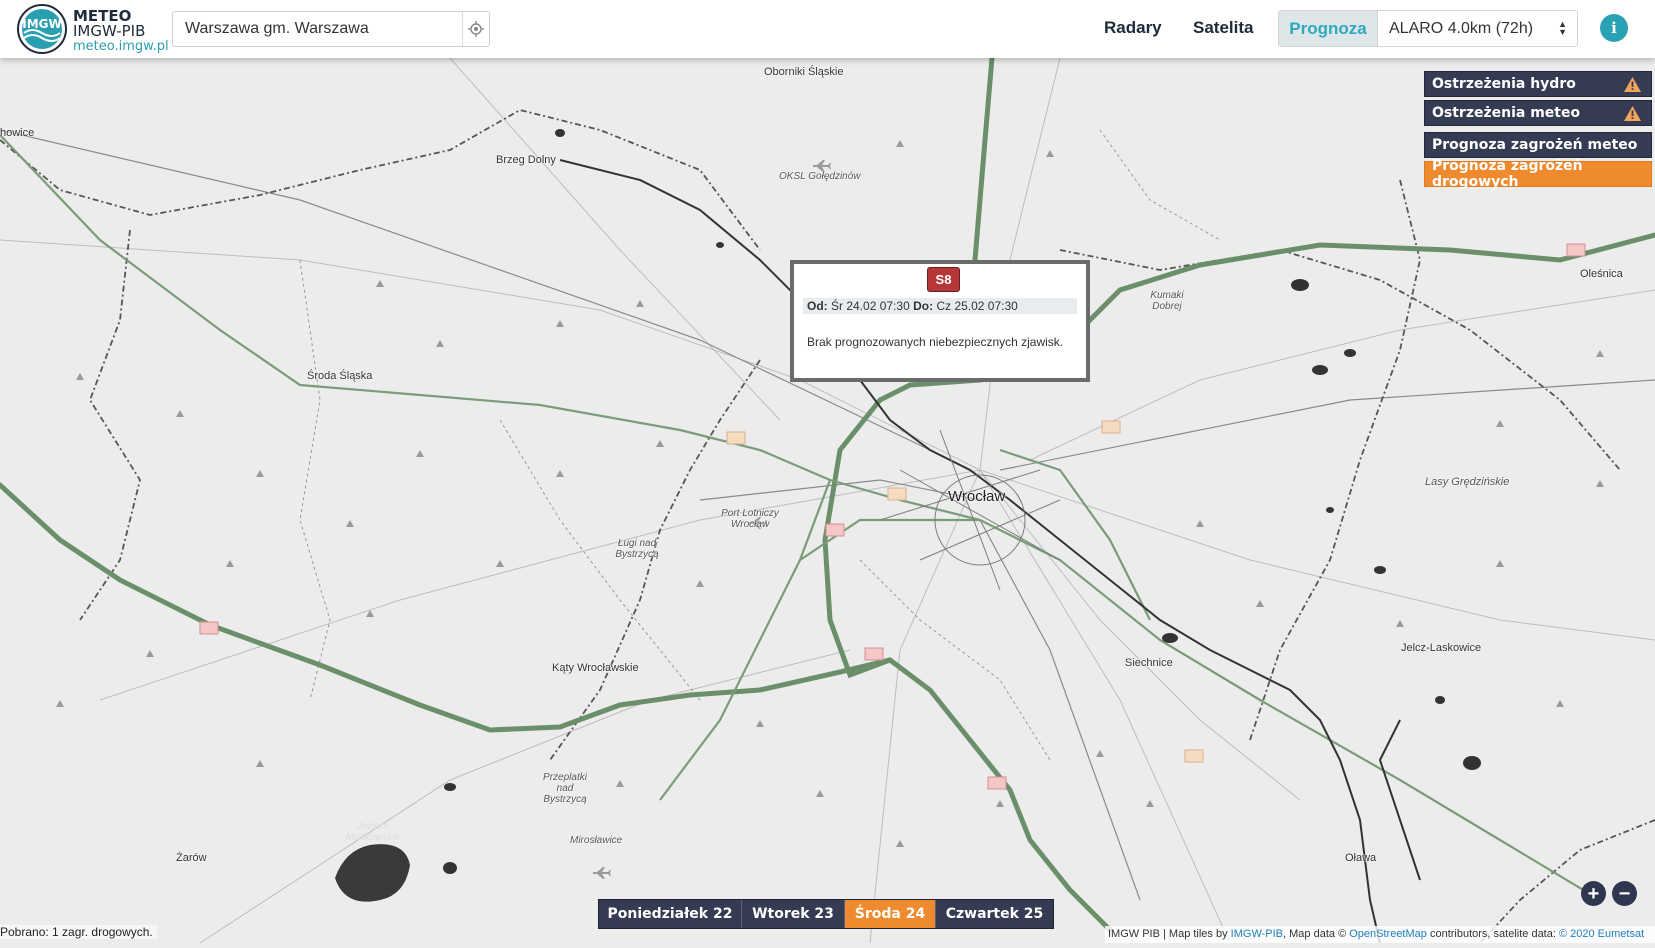 This screenshot has width=1655, height=948. I want to click on model-select-value: ALARO 4.0km (72h), so click(1461, 28).